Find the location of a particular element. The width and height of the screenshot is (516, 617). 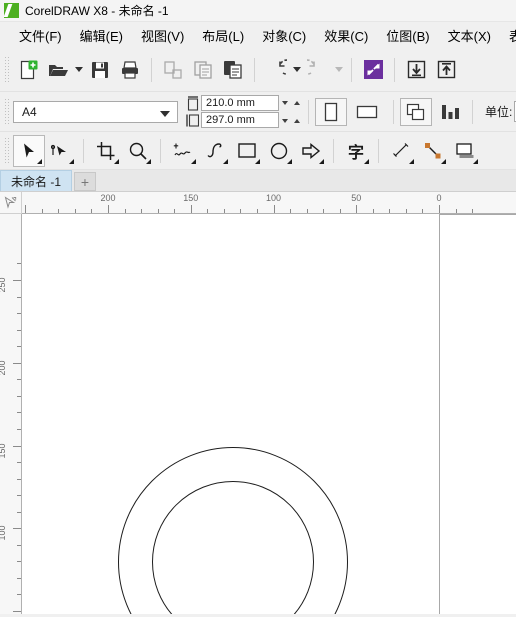

page-height-input: 297.0 mm is located at coordinates (240, 120).